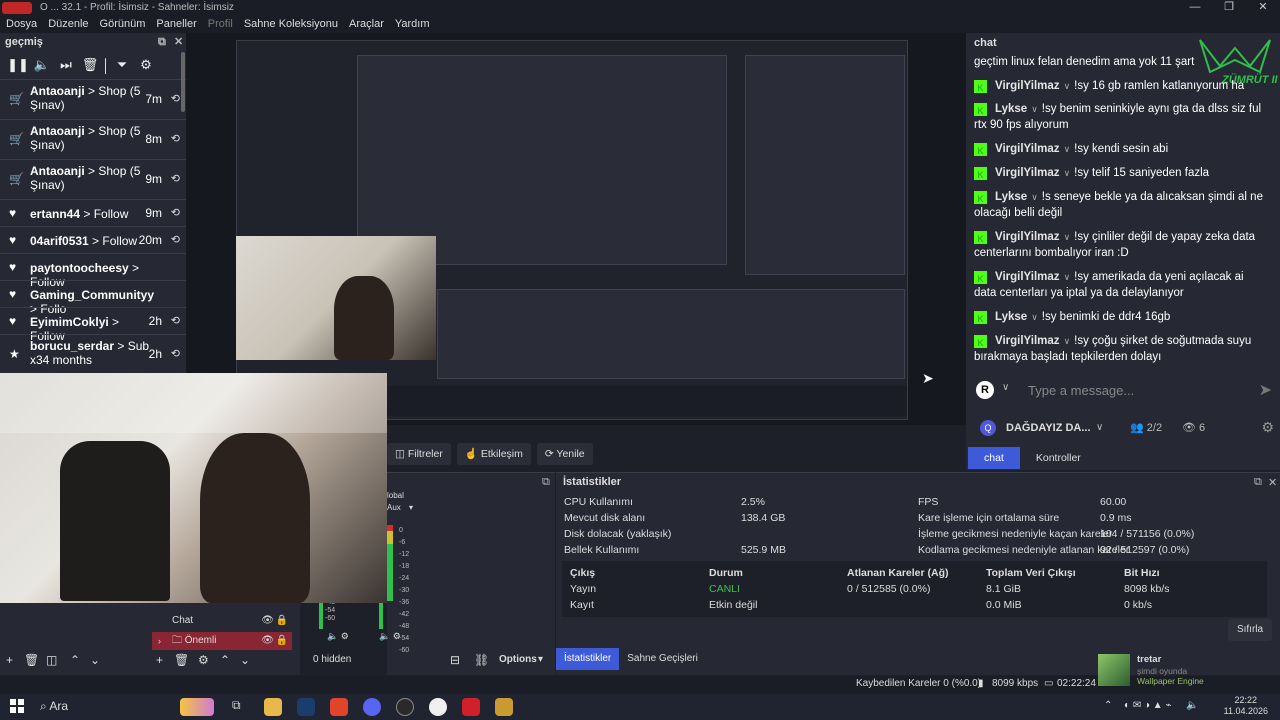  What do you see at coordinates (159, 641) in the screenshot?
I see `chevron-right-icon: ›` at bounding box center [159, 641].